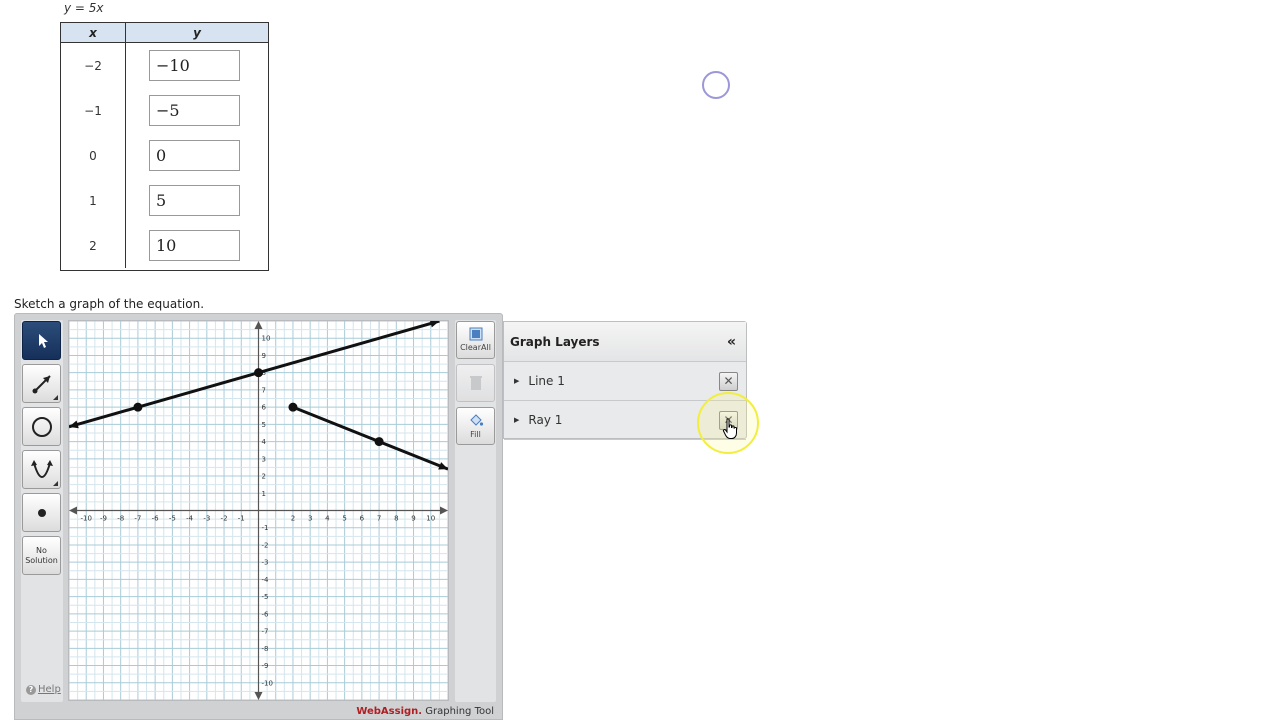 This screenshot has width=1280, height=720. What do you see at coordinates (264, 408) in the screenshot?
I see `y-tick-label: 6` at bounding box center [264, 408].